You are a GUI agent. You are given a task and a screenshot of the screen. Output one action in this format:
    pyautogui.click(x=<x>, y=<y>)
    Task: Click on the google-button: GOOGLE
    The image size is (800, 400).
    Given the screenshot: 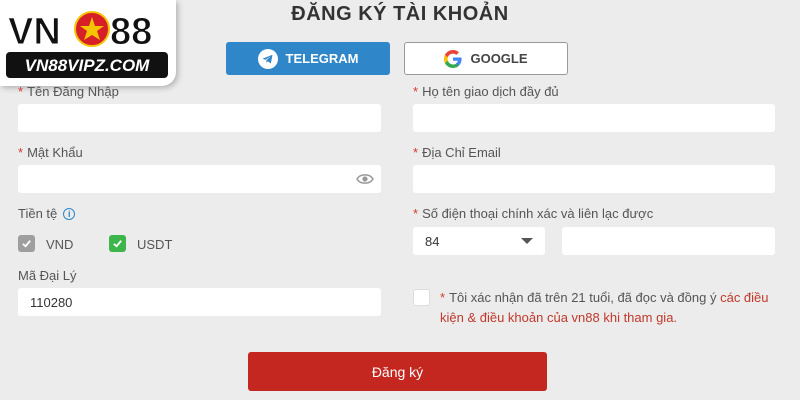 What is the action you would take?
    pyautogui.click(x=486, y=58)
    